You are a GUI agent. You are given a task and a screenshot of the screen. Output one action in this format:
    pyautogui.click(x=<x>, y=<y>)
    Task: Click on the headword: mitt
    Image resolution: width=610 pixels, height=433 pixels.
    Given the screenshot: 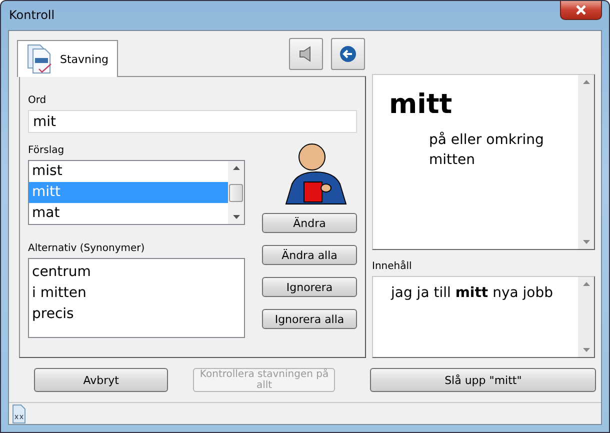 What is the action you would take?
    pyautogui.click(x=421, y=104)
    